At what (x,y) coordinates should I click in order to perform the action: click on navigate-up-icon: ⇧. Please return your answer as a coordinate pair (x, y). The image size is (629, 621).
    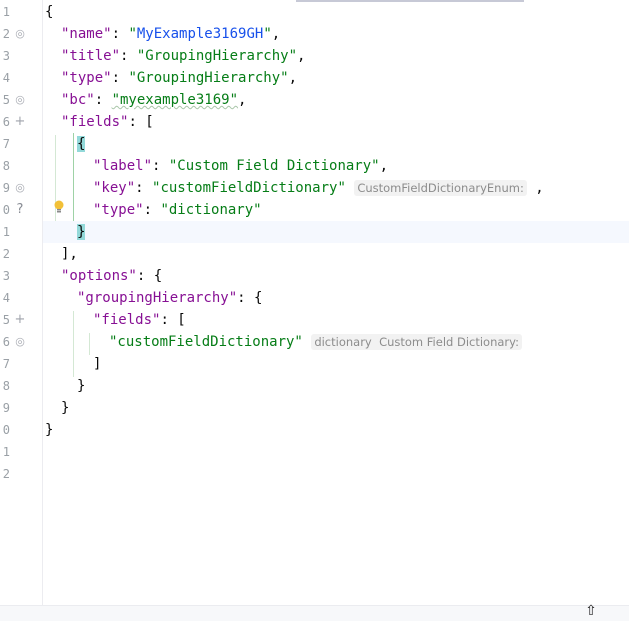
    Looking at the image, I should click on (591, 611).